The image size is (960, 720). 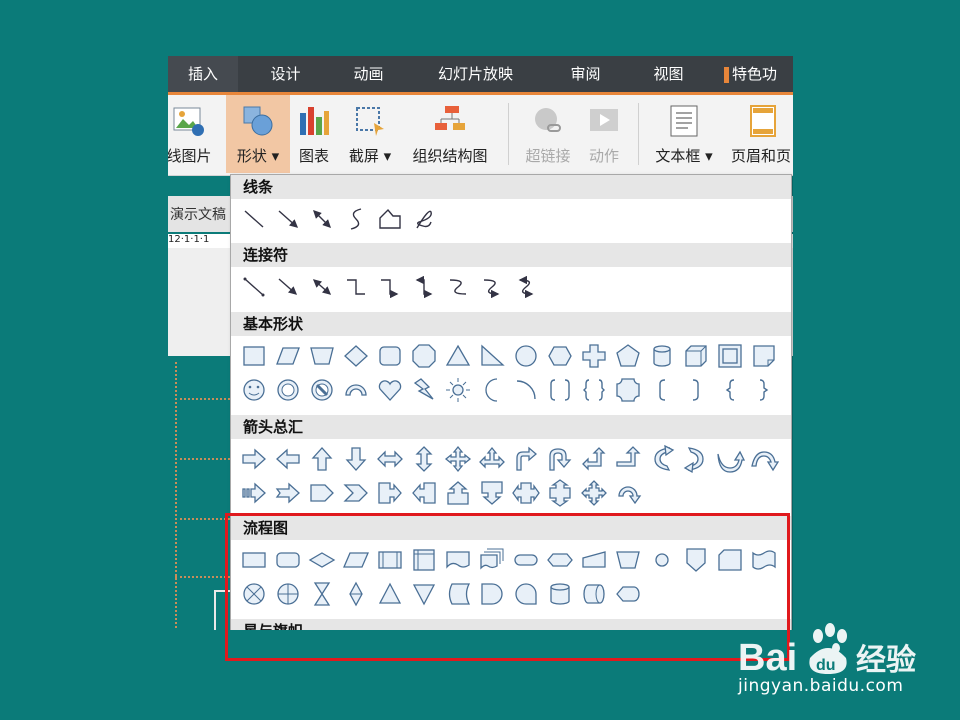 What do you see at coordinates (594, 493) in the screenshot?
I see `quad-arrow-callout-icon` at bounding box center [594, 493].